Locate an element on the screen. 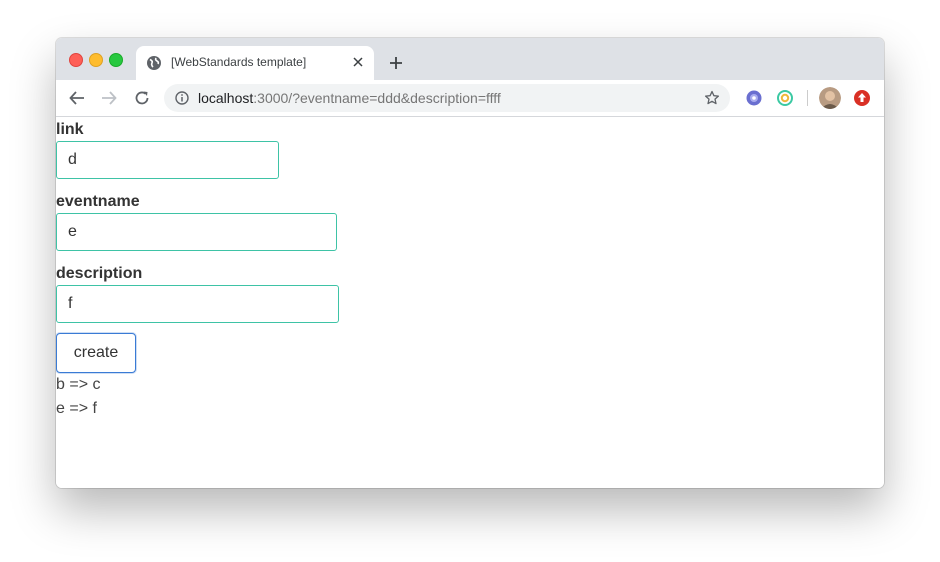 The width and height of the screenshot is (940, 562). plus-icon is located at coordinates (396, 63).